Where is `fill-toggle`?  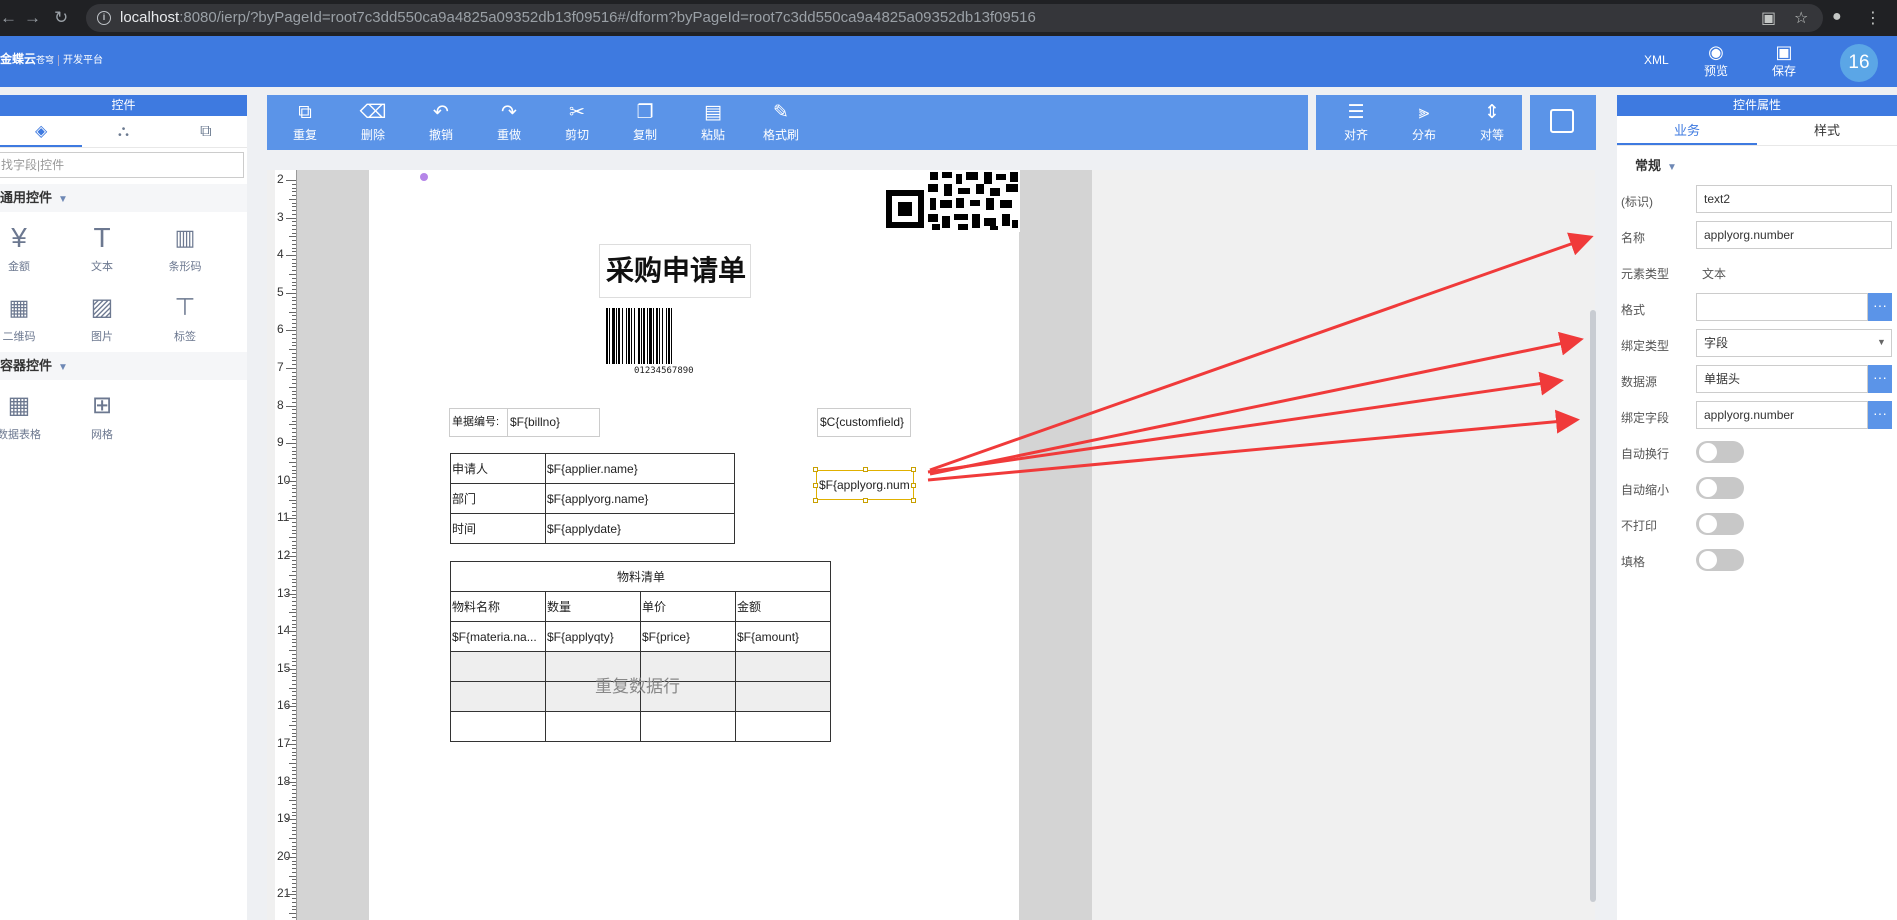
fill-toggle is located at coordinates (1720, 560).